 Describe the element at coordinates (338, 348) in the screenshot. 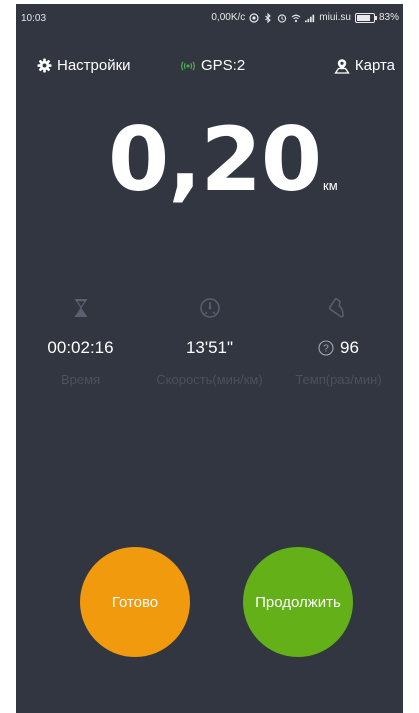

I see `cadence-value: ? 96` at that location.